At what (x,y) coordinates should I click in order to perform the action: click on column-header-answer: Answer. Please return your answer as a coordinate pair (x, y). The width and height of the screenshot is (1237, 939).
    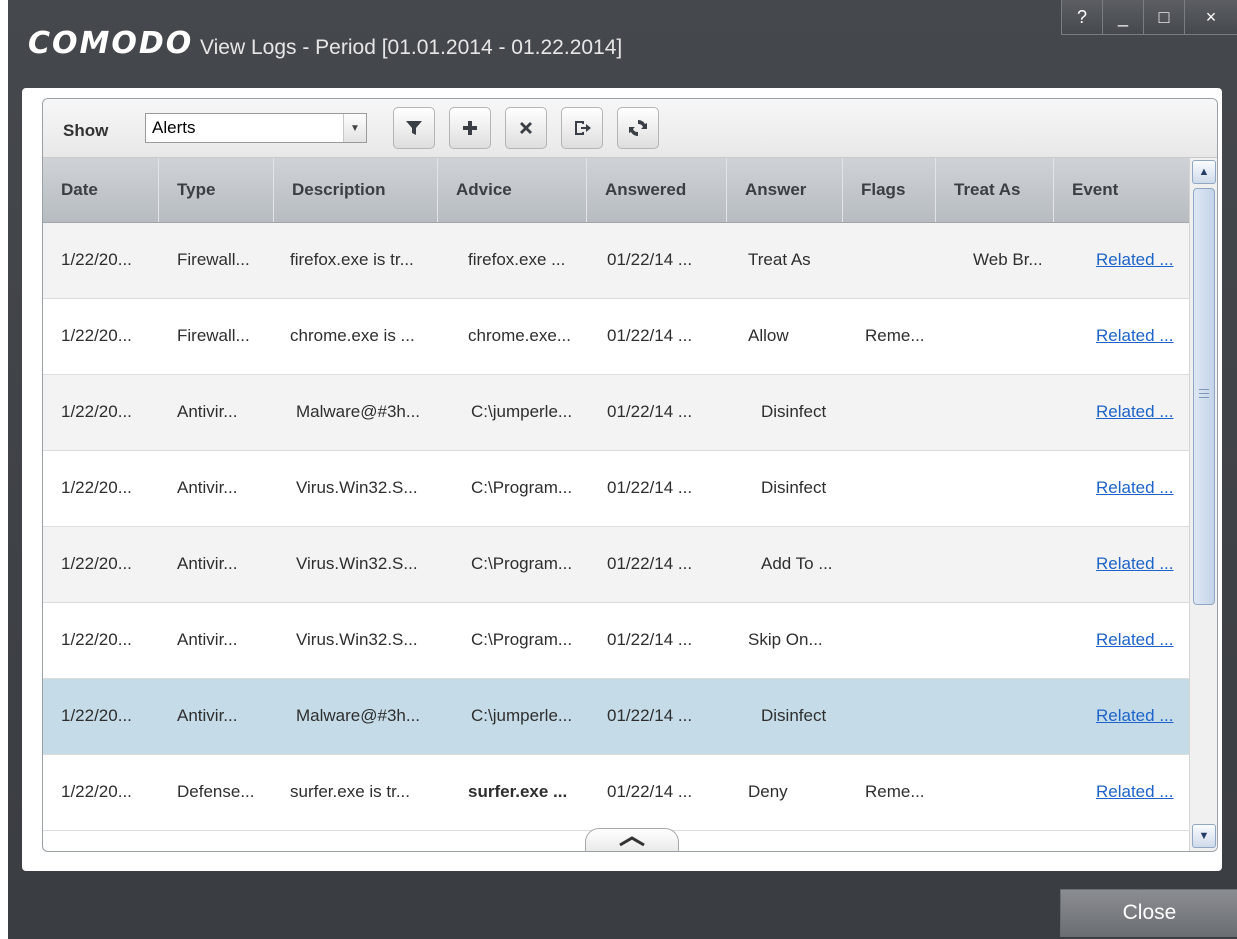
    Looking at the image, I should click on (785, 190).